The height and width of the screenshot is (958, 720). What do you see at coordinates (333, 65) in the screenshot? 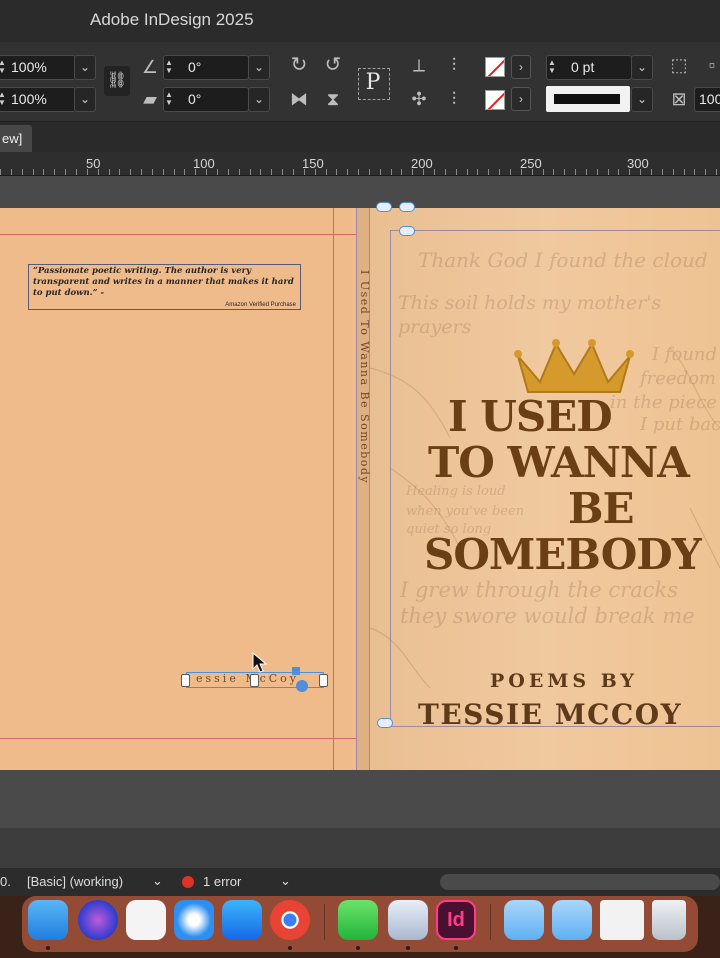
I see `rotate-ccw-icon: ↺` at bounding box center [333, 65].